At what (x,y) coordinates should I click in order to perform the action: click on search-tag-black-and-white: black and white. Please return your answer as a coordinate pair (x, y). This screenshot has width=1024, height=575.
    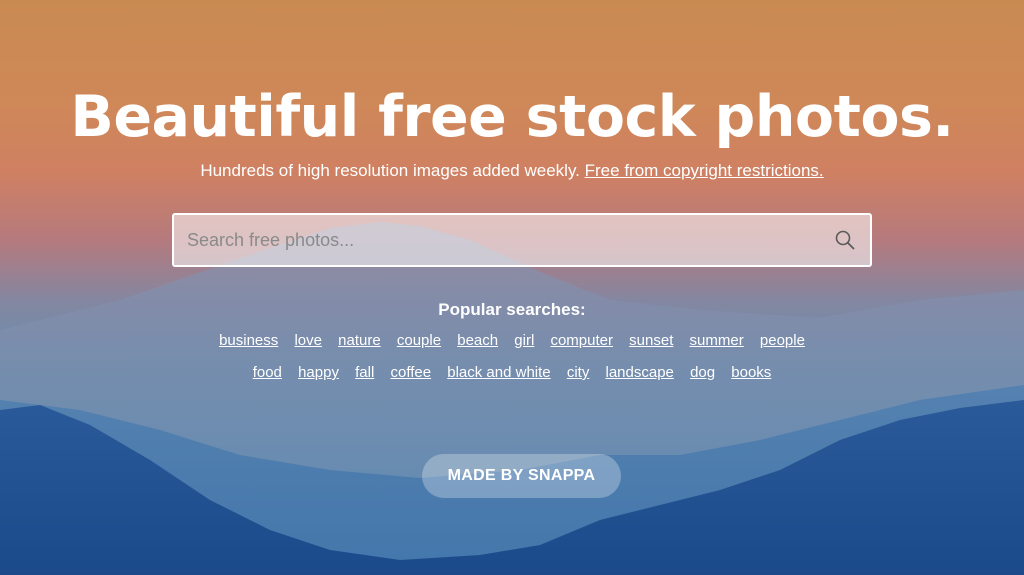
    Looking at the image, I should click on (498, 372).